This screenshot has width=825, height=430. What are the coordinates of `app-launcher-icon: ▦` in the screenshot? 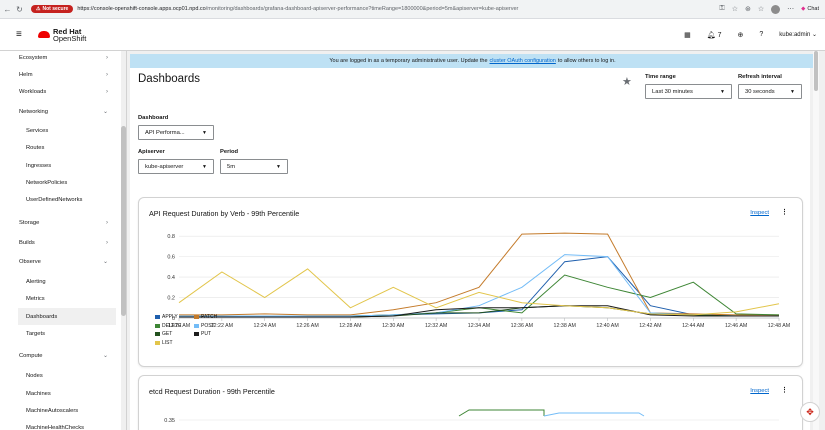 It's located at (687, 35).